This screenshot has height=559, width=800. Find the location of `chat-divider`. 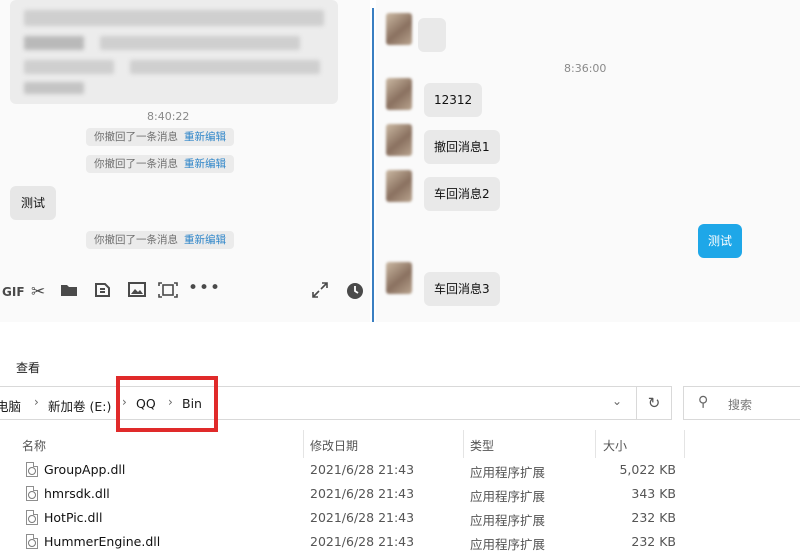

chat-divider is located at coordinates (373, 165).